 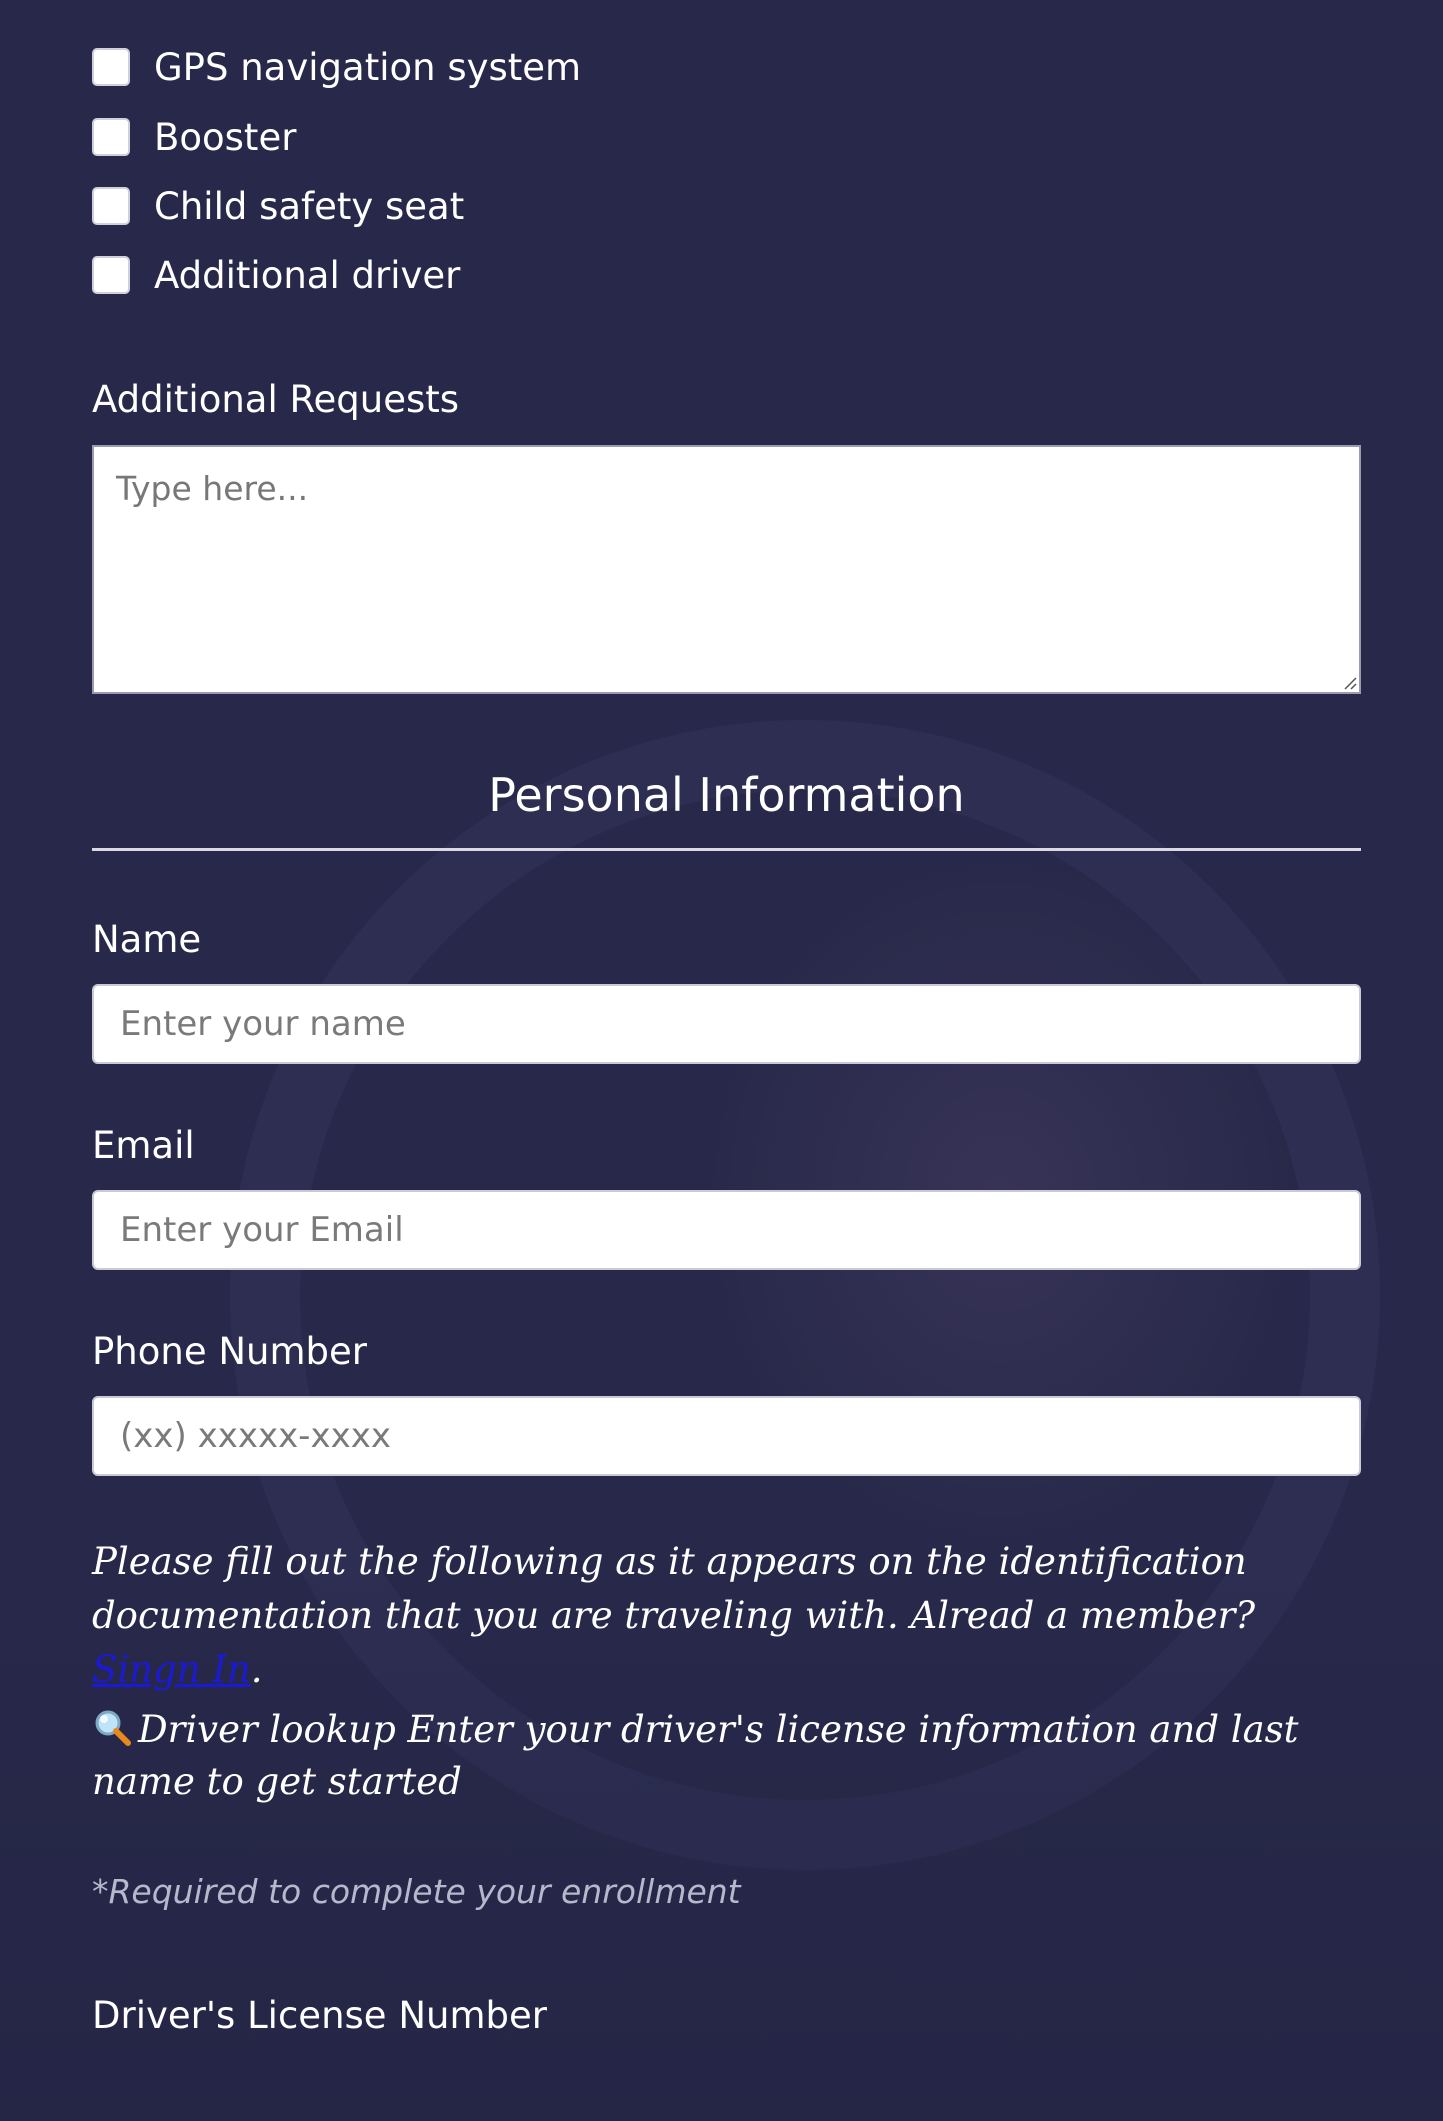 What do you see at coordinates (726, 795) in the screenshot?
I see `section-title-personal-information: Personal Information` at bounding box center [726, 795].